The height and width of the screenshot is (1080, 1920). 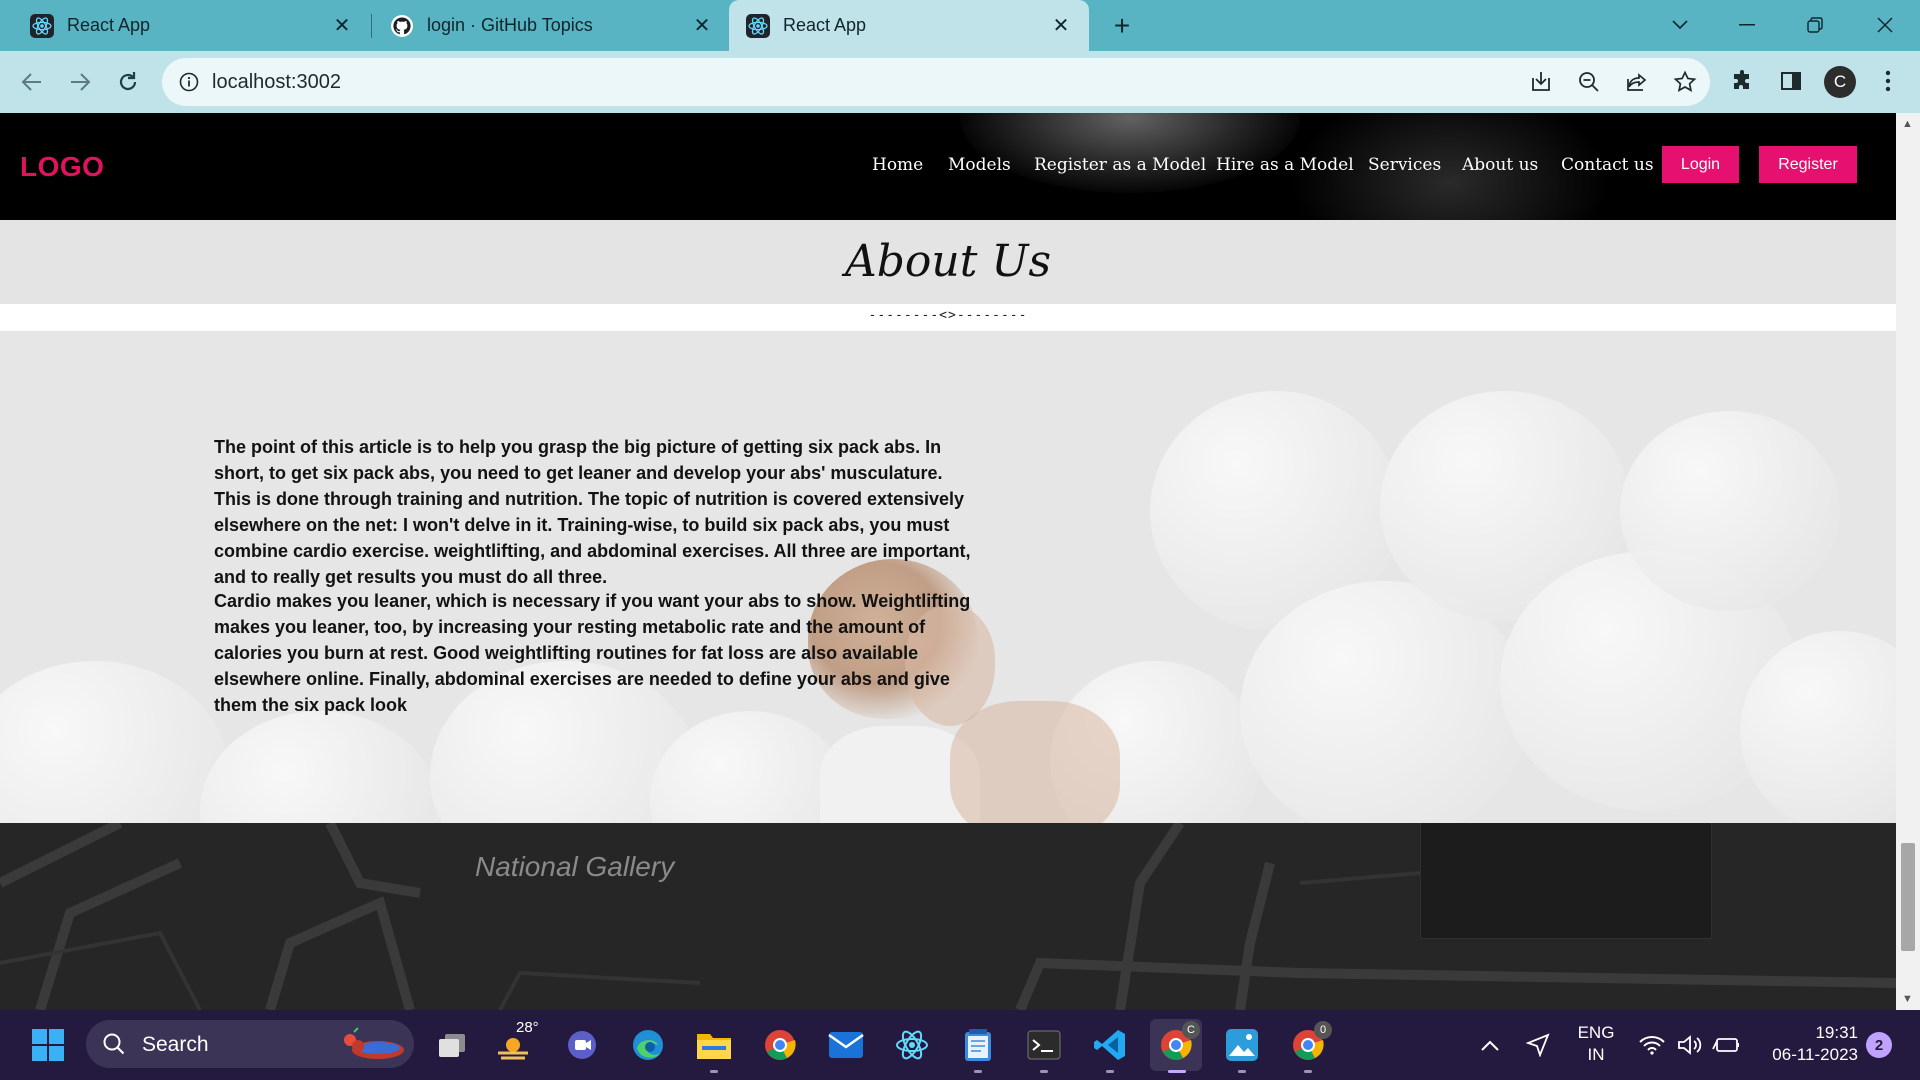 I want to click on language-code: ENG, so click(x=1596, y=1032).